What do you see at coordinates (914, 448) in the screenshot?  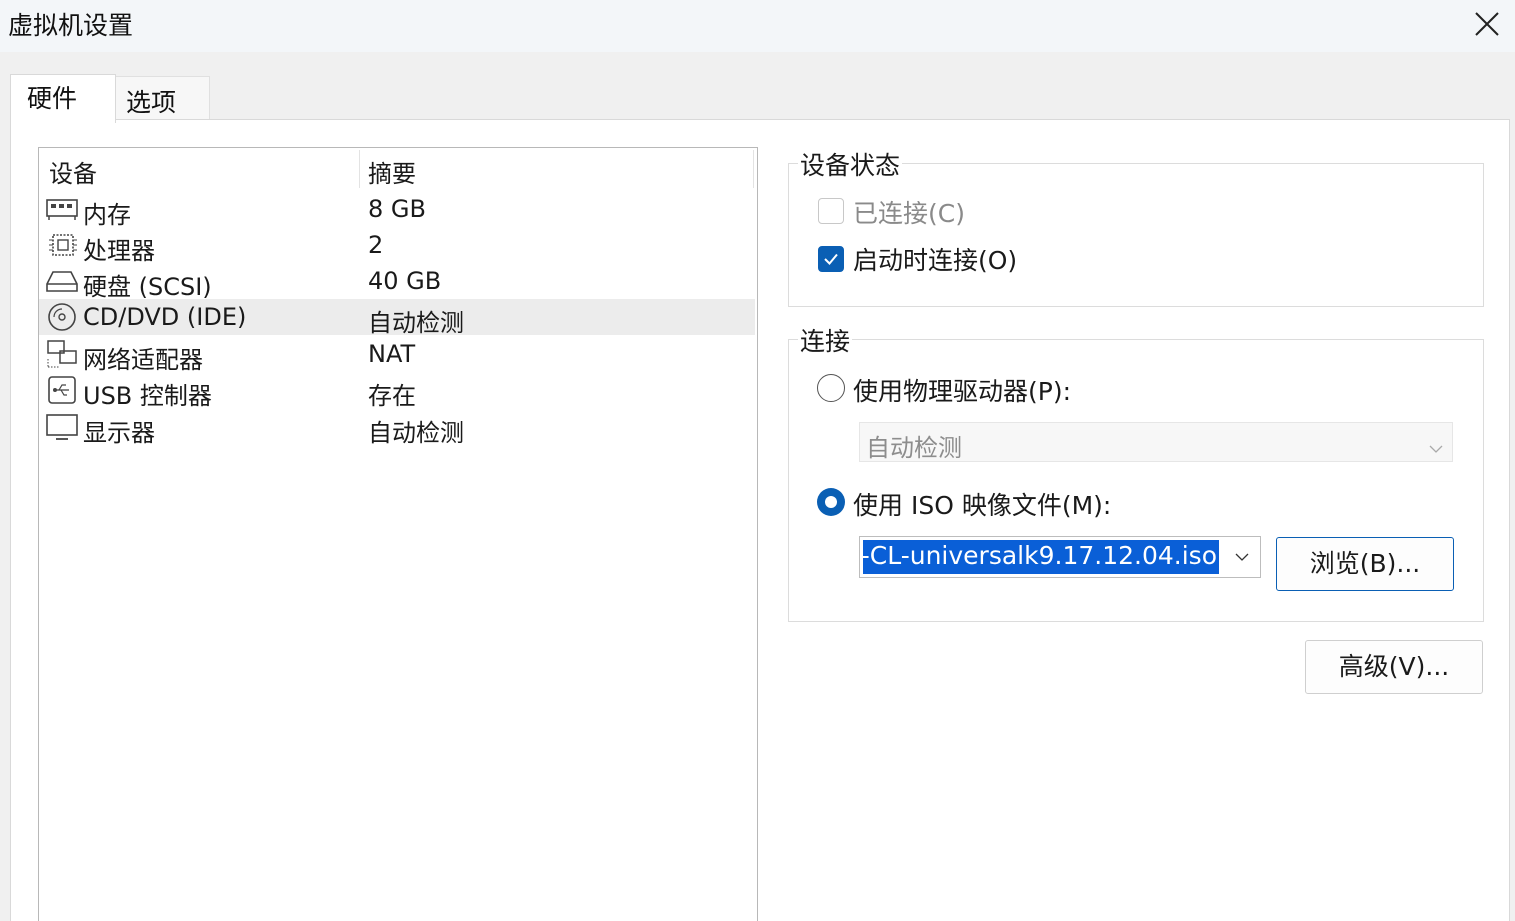 I see `physical-drive-select-value: 自动检测` at bounding box center [914, 448].